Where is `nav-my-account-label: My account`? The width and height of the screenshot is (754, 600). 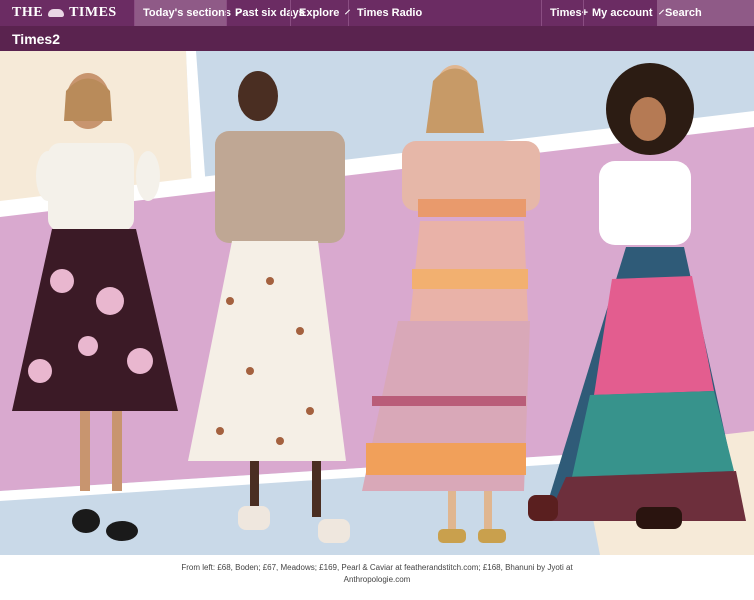 nav-my-account-label: My account is located at coordinates (622, 13).